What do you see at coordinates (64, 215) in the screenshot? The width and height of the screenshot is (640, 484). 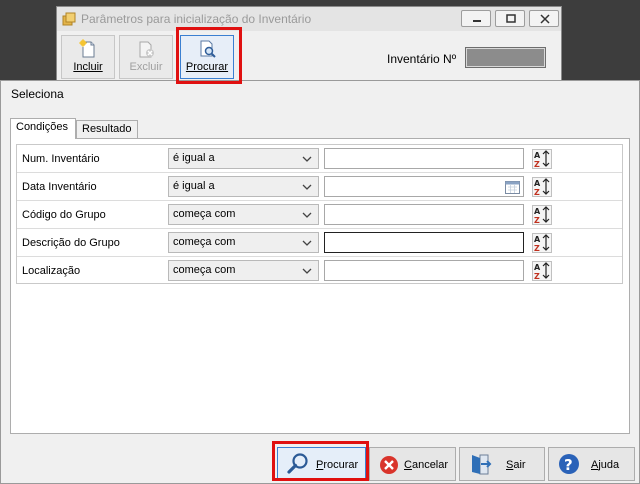 I see `condition-label: Código do Grupo` at bounding box center [64, 215].